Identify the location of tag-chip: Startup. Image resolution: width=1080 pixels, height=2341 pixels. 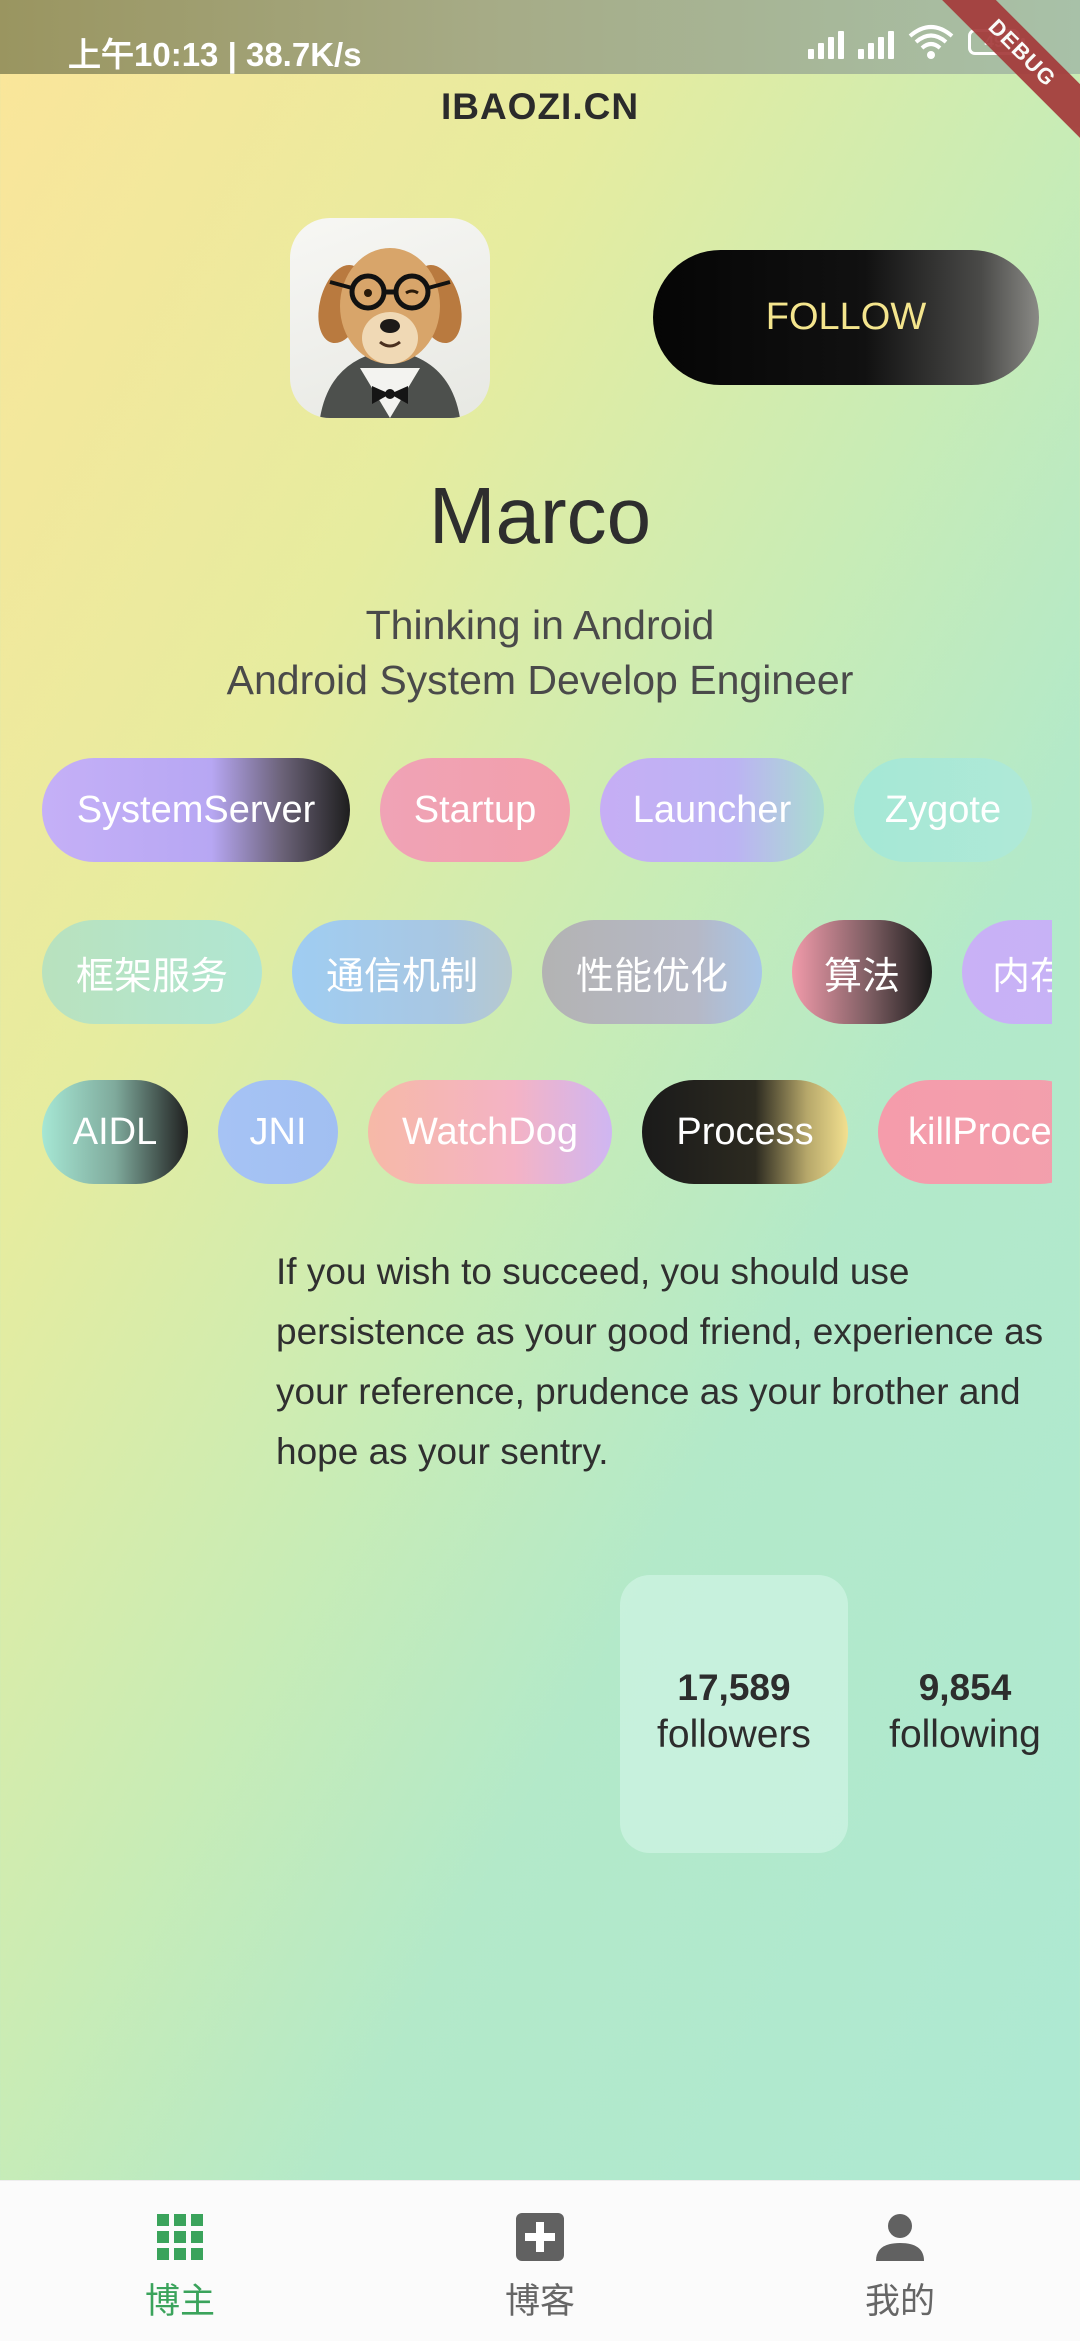
(475, 810).